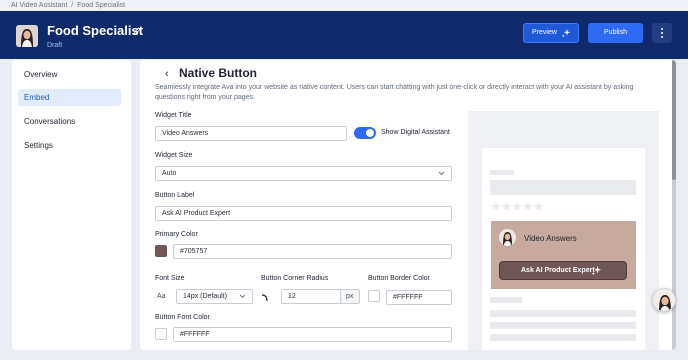 The width and height of the screenshot is (688, 360). What do you see at coordinates (218, 73) in the screenshot?
I see `page-title: Native Button` at bounding box center [218, 73].